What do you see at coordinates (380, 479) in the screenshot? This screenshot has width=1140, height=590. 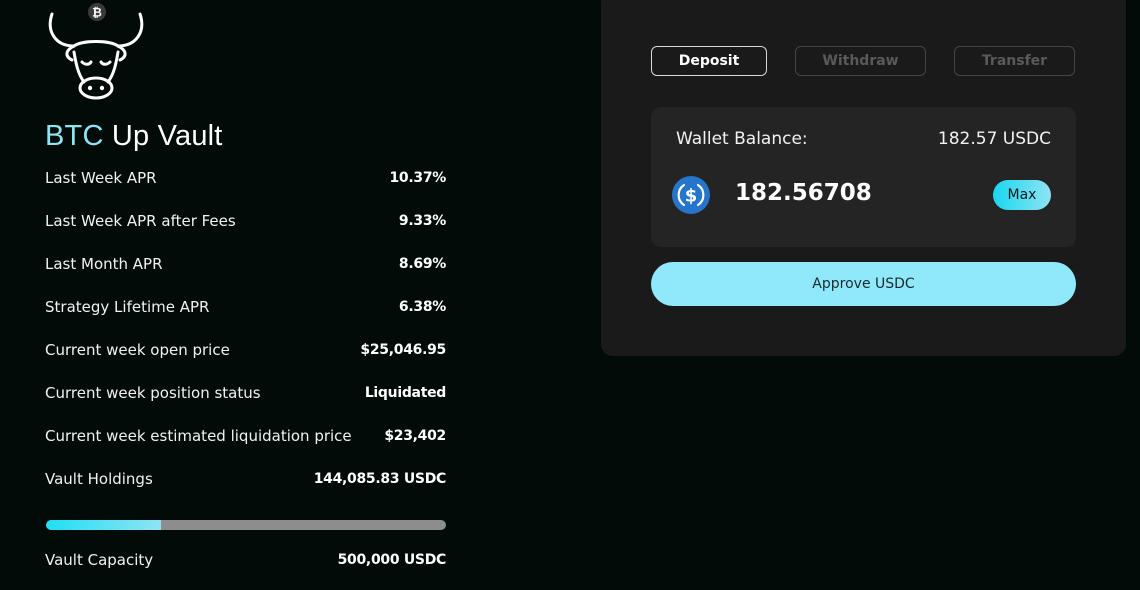 I see `stat-value: 144,085.83 USDC` at bounding box center [380, 479].